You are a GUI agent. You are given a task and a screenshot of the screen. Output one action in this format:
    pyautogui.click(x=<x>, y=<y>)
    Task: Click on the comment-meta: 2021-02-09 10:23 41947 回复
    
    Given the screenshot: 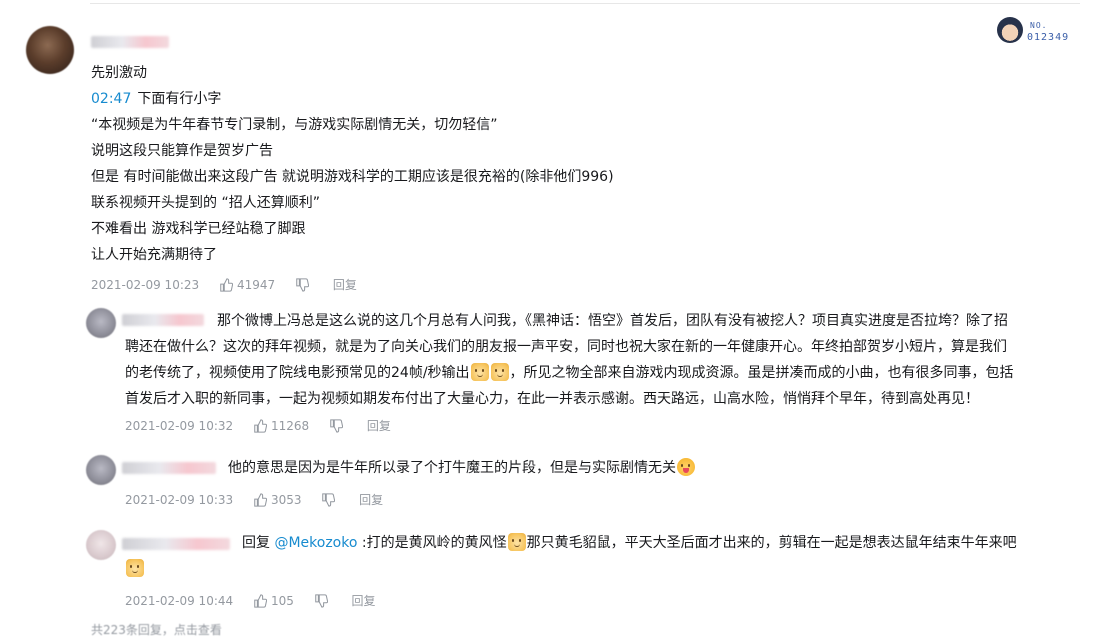 What is the action you would take?
    pyautogui.click(x=224, y=284)
    